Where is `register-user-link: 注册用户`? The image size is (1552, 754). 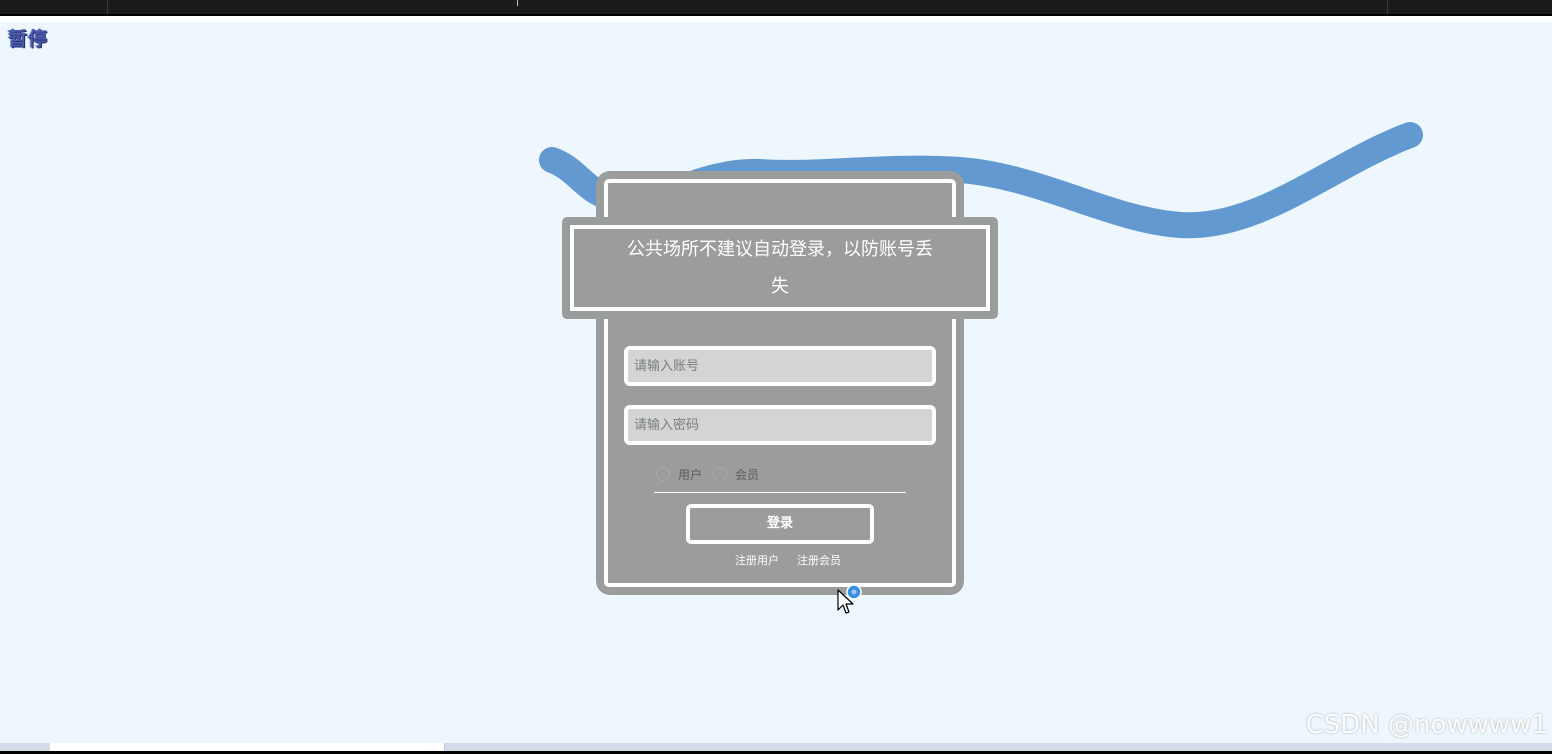
register-user-link: 注册用户 is located at coordinates (757, 560).